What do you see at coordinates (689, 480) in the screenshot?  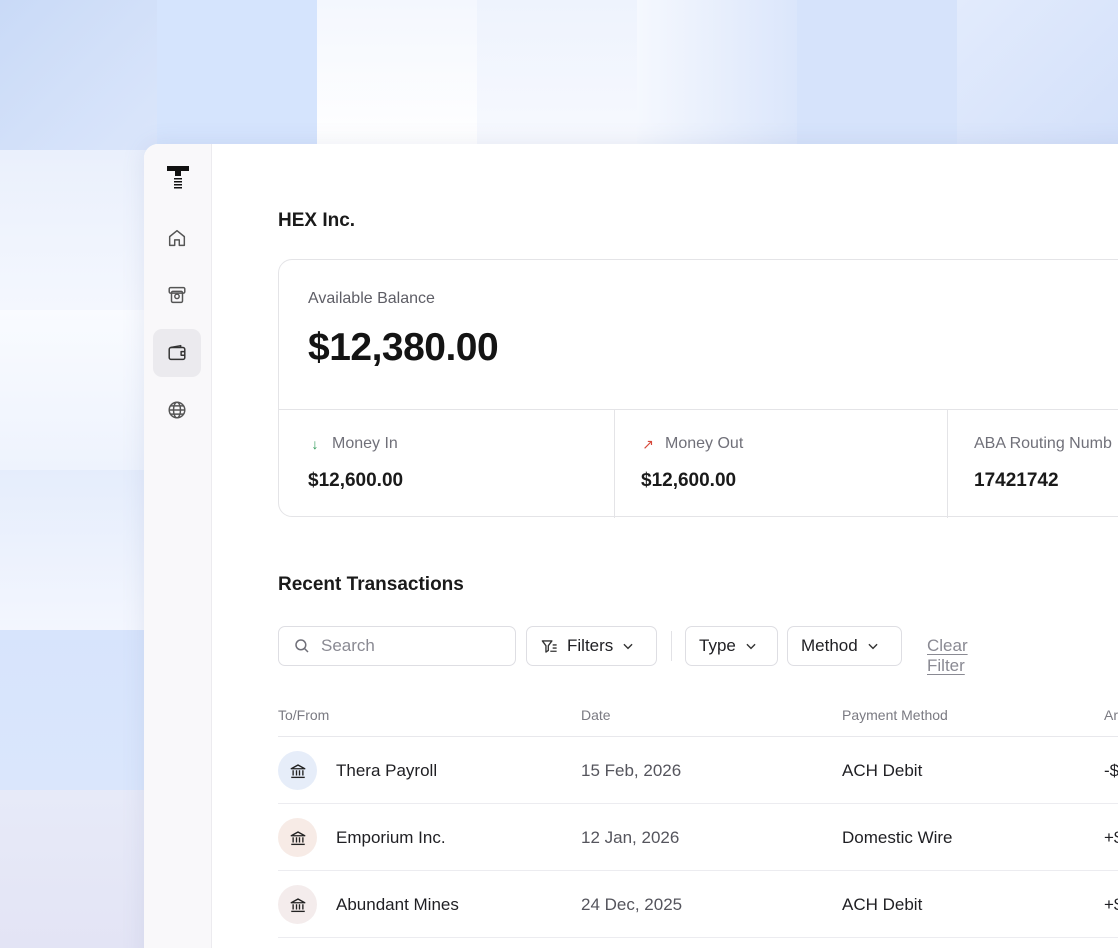 I see `money-out-value: $12,600.00` at bounding box center [689, 480].